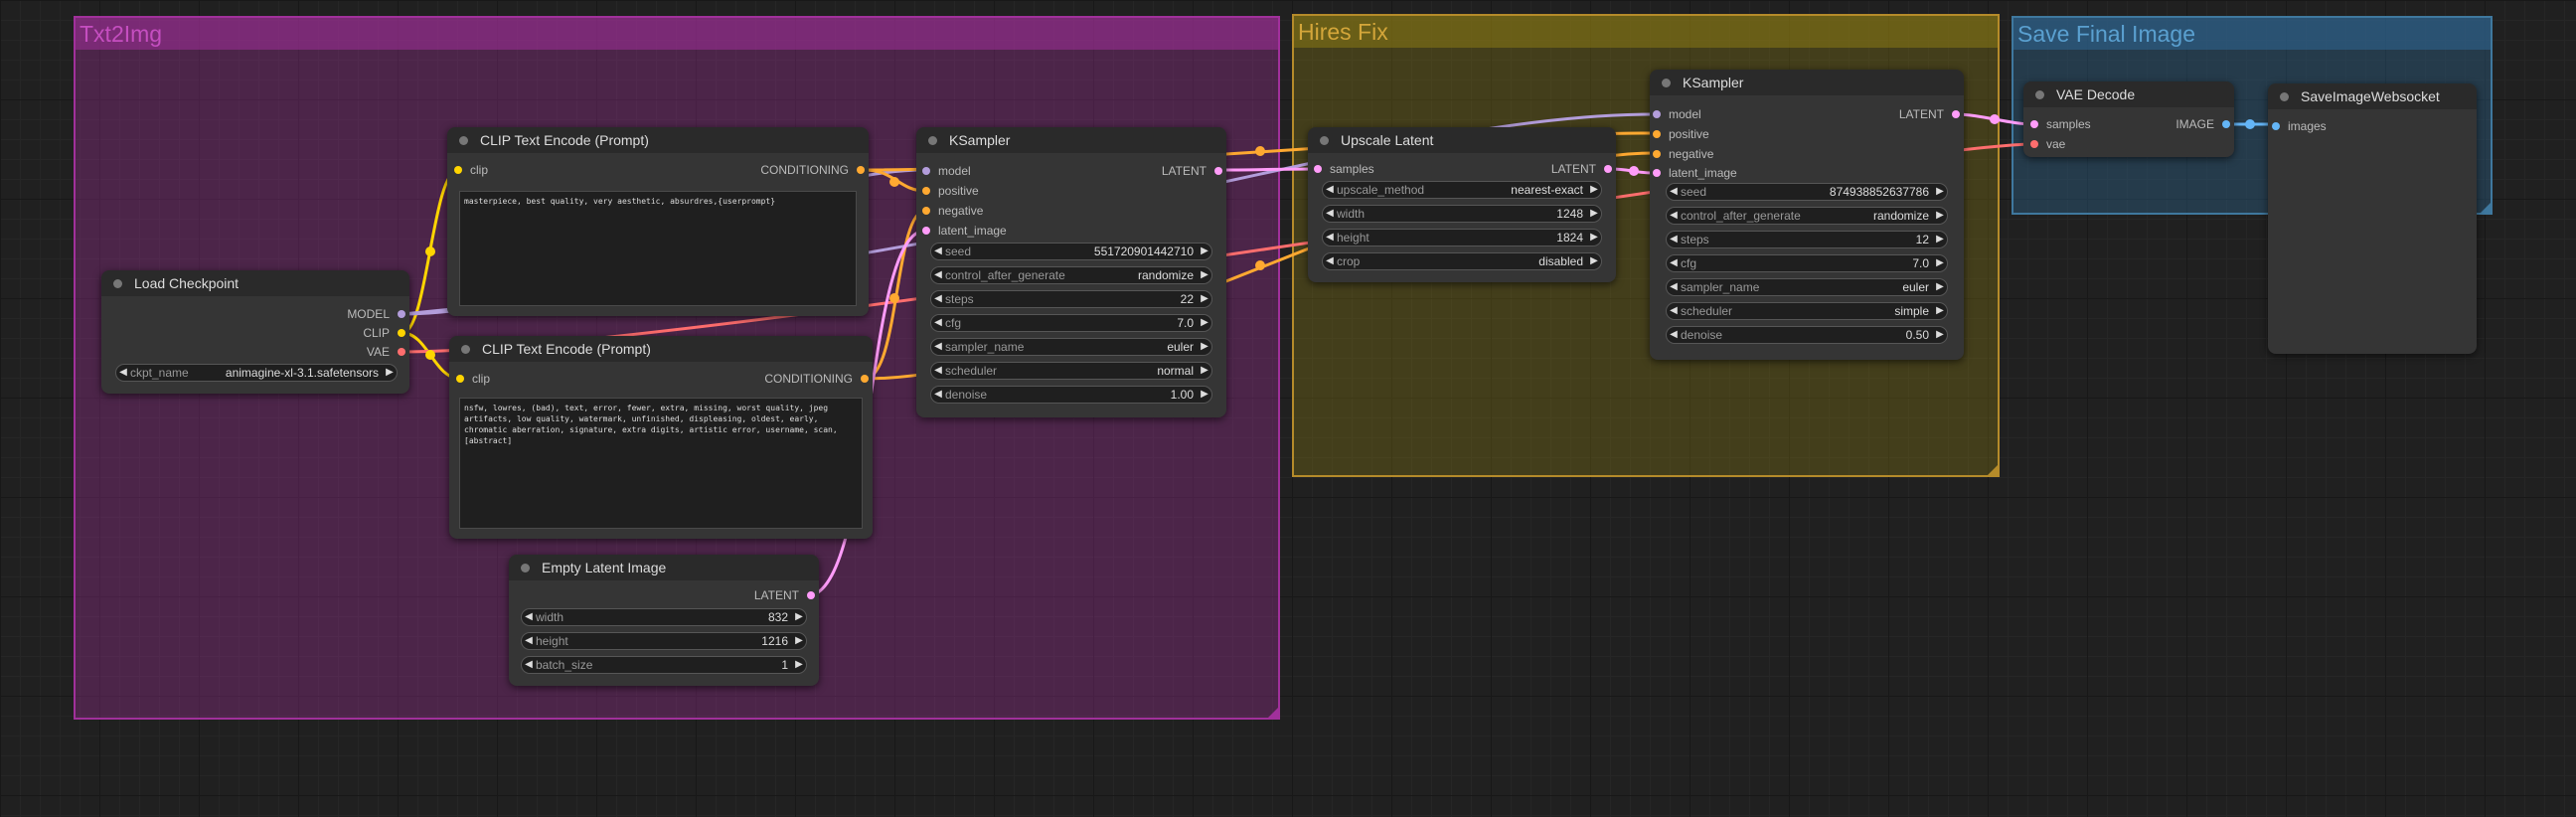 Image resolution: width=2576 pixels, height=817 pixels. Describe the element at coordinates (664, 617) in the screenshot. I see `widget-width: ◀ width 832 ▶` at that location.